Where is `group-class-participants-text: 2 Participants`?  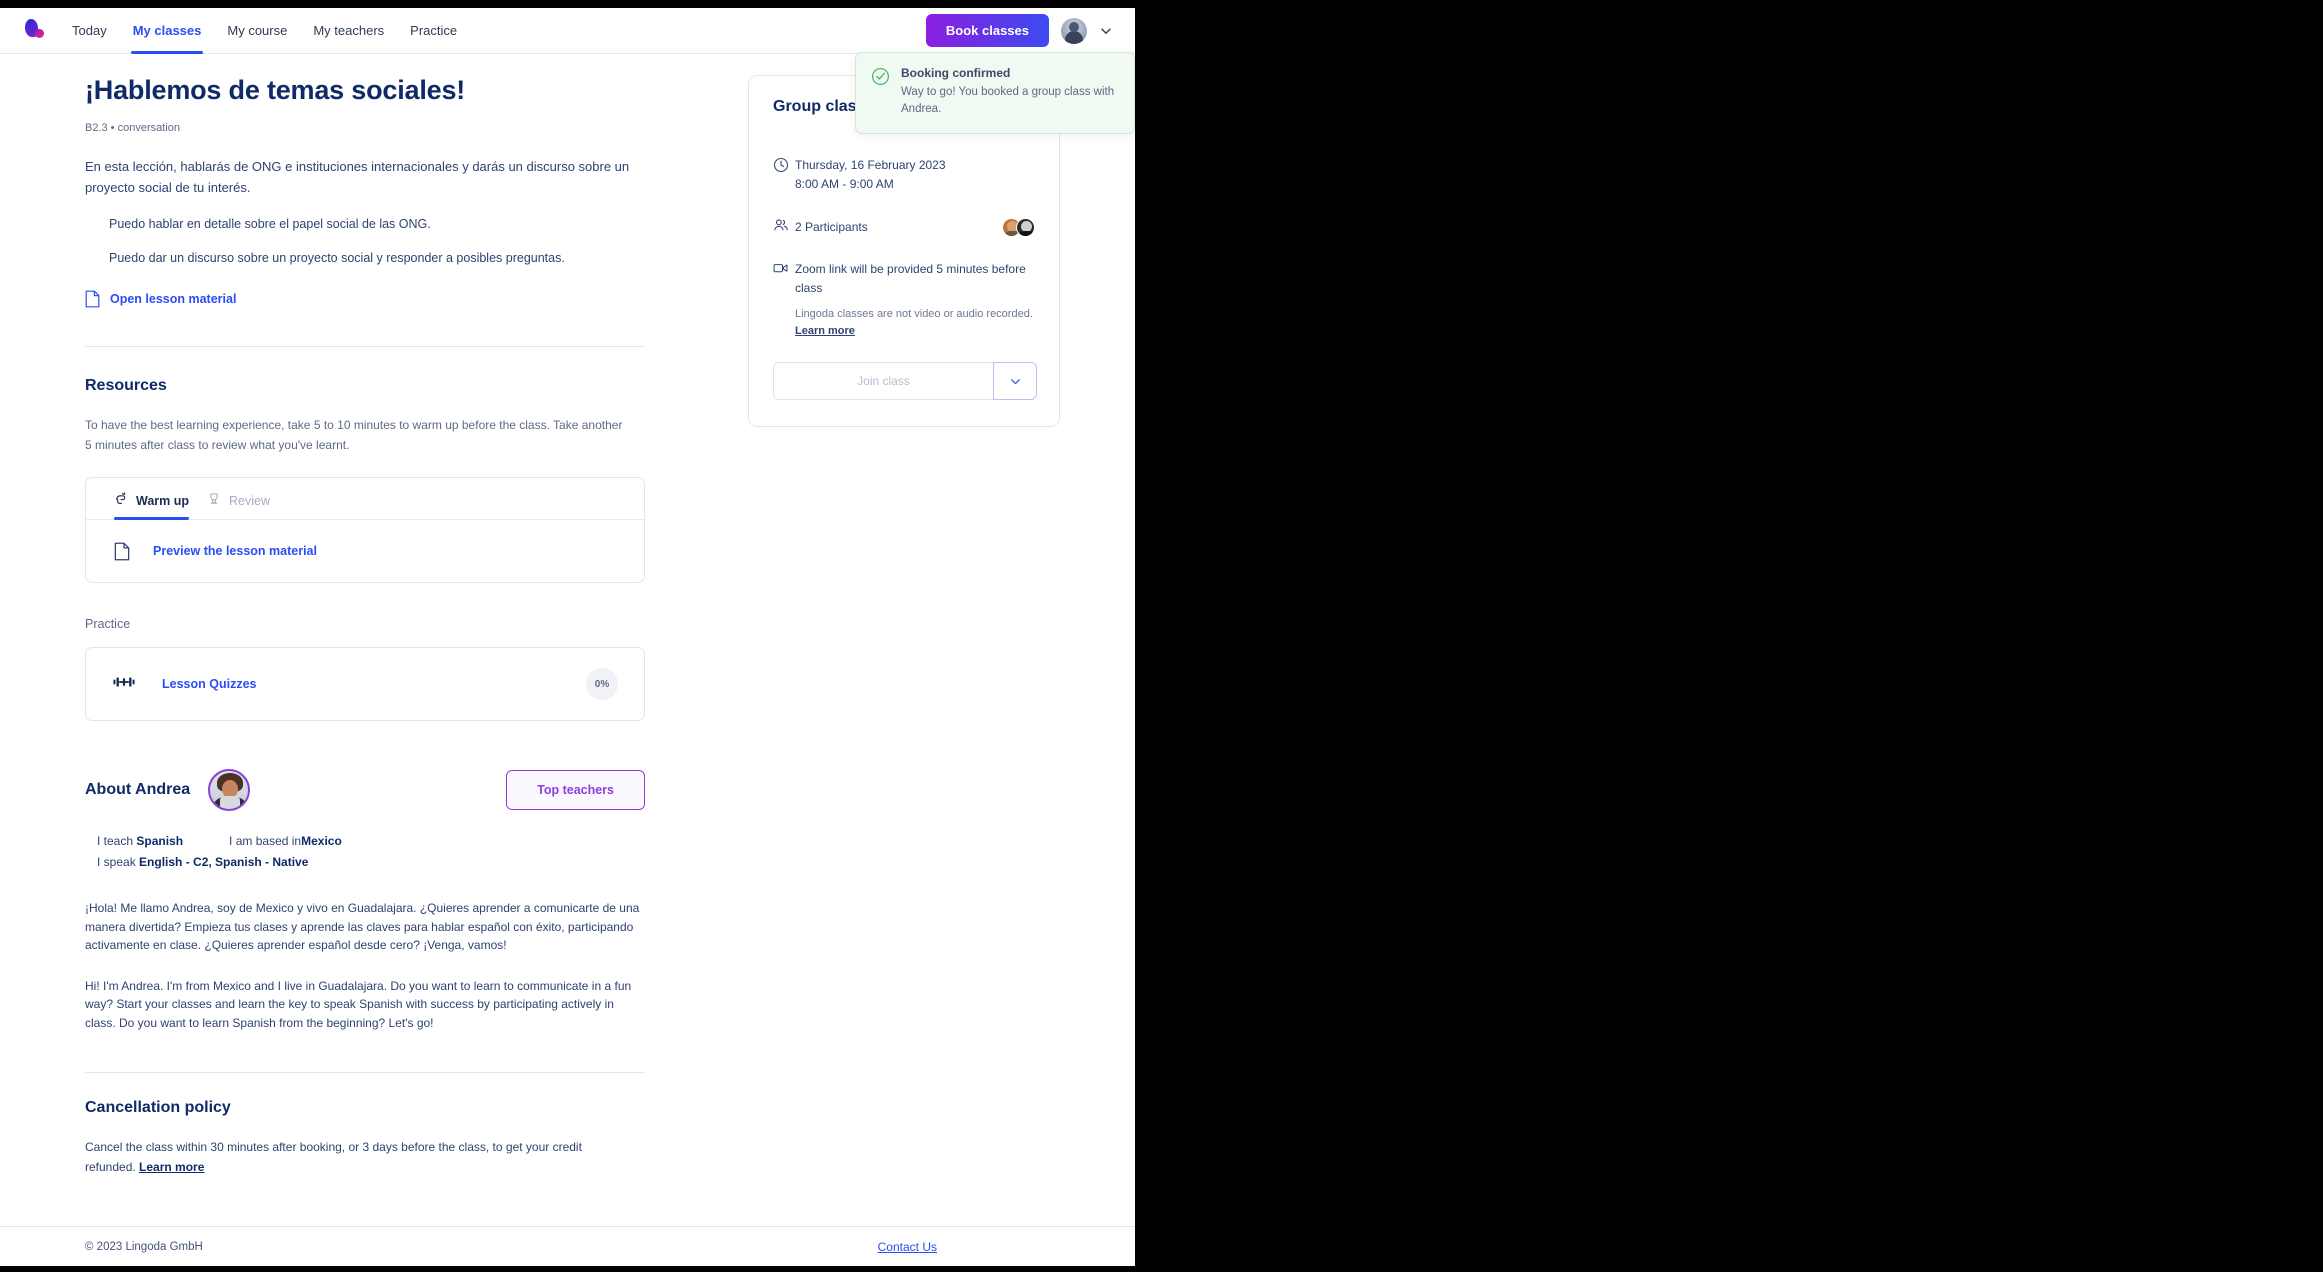 group-class-participants-text: 2 Participants is located at coordinates (831, 226).